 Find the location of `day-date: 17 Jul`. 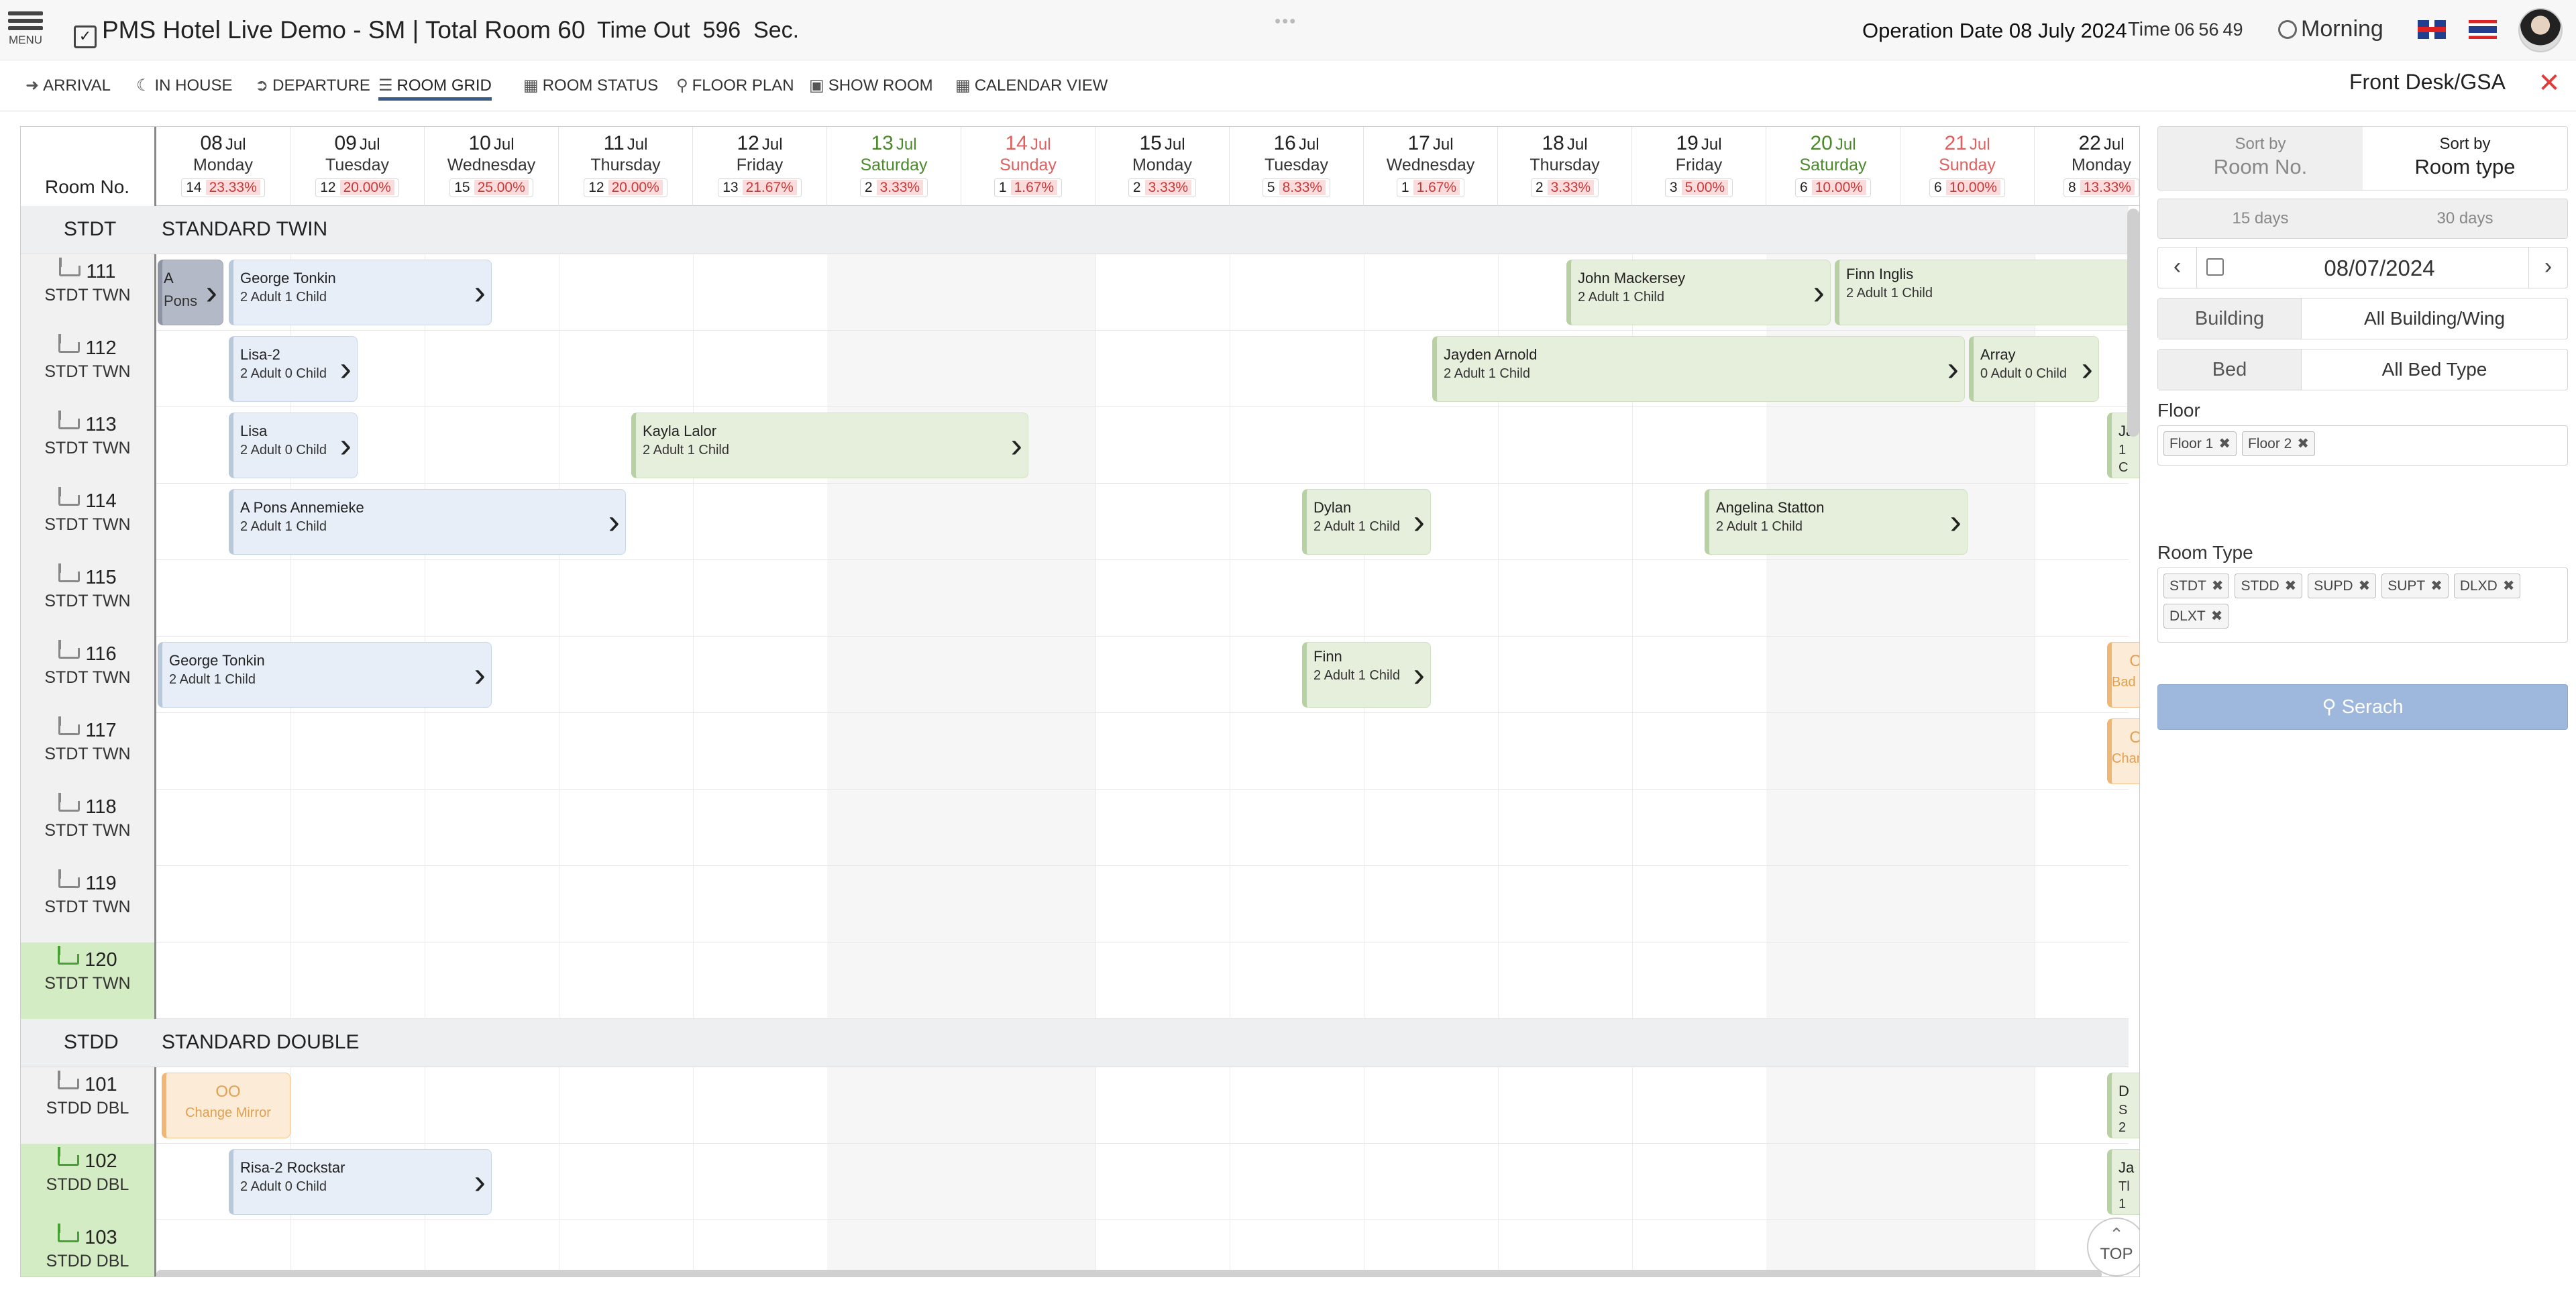

day-date: 17 Jul is located at coordinates (1430, 143).